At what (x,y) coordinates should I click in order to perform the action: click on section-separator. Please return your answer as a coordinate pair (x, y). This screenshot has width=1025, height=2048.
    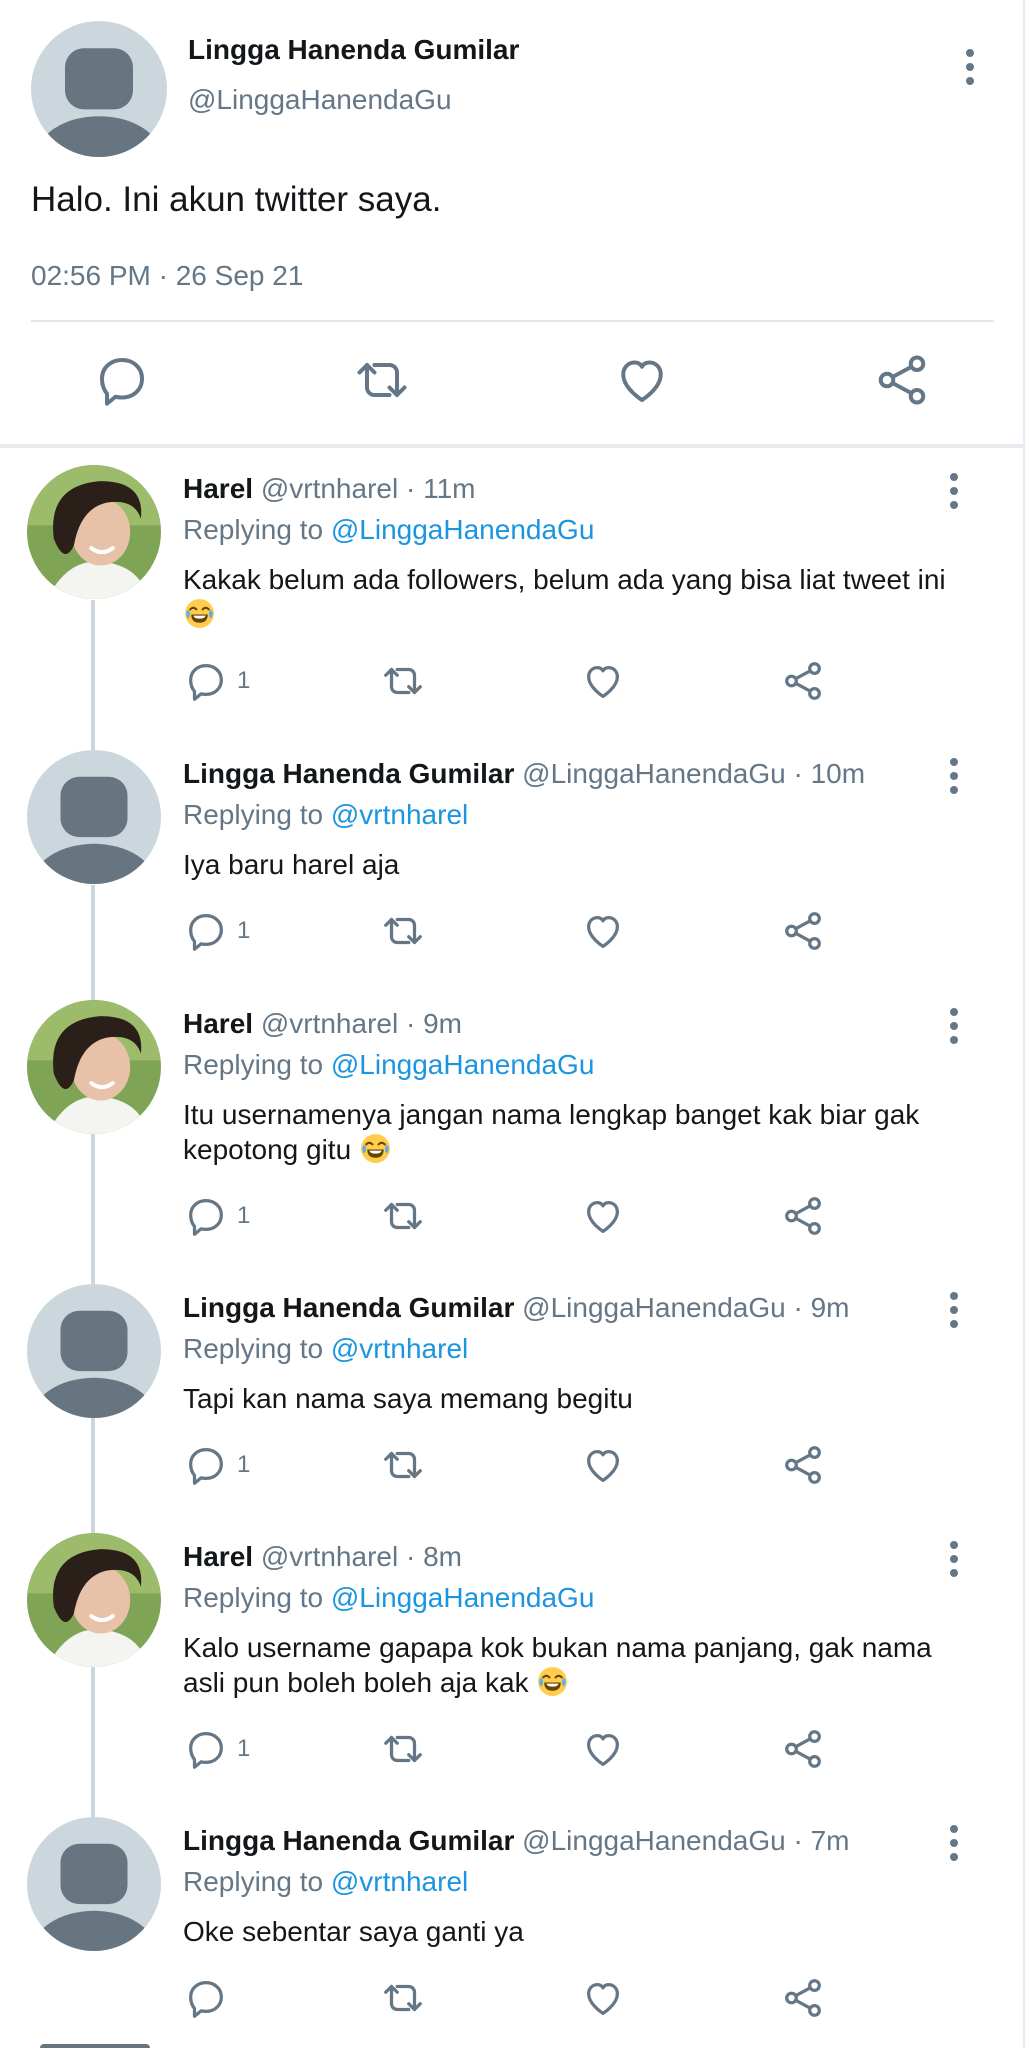
    Looking at the image, I should click on (512, 446).